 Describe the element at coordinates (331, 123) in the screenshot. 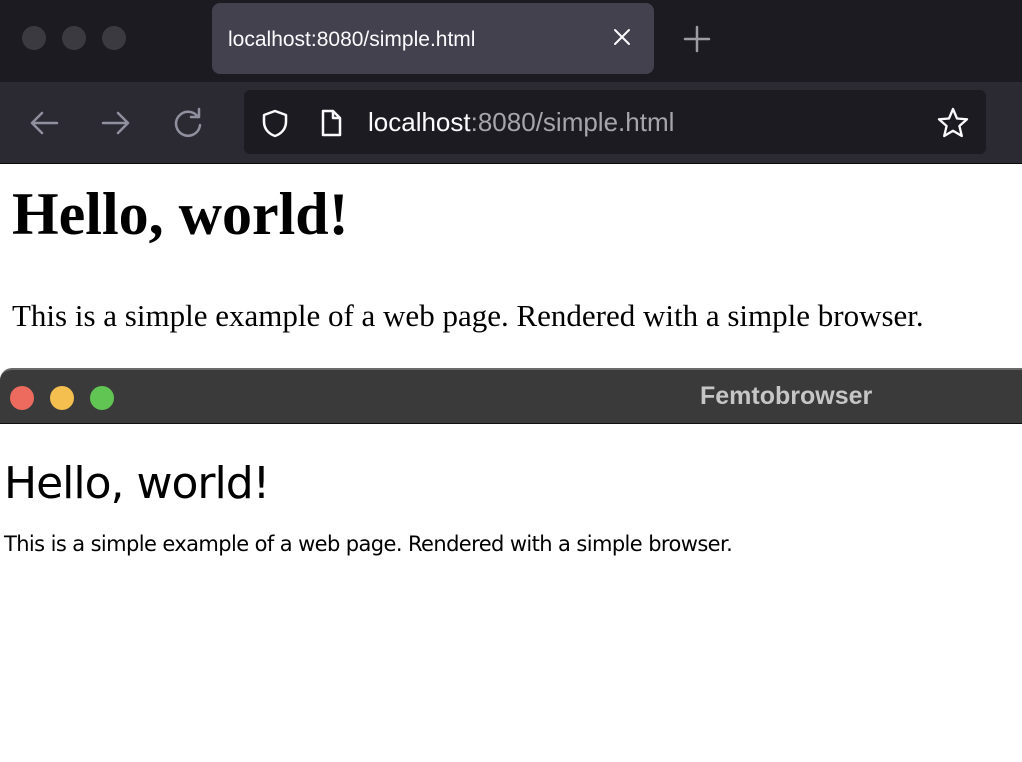

I see `page-icon` at that location.